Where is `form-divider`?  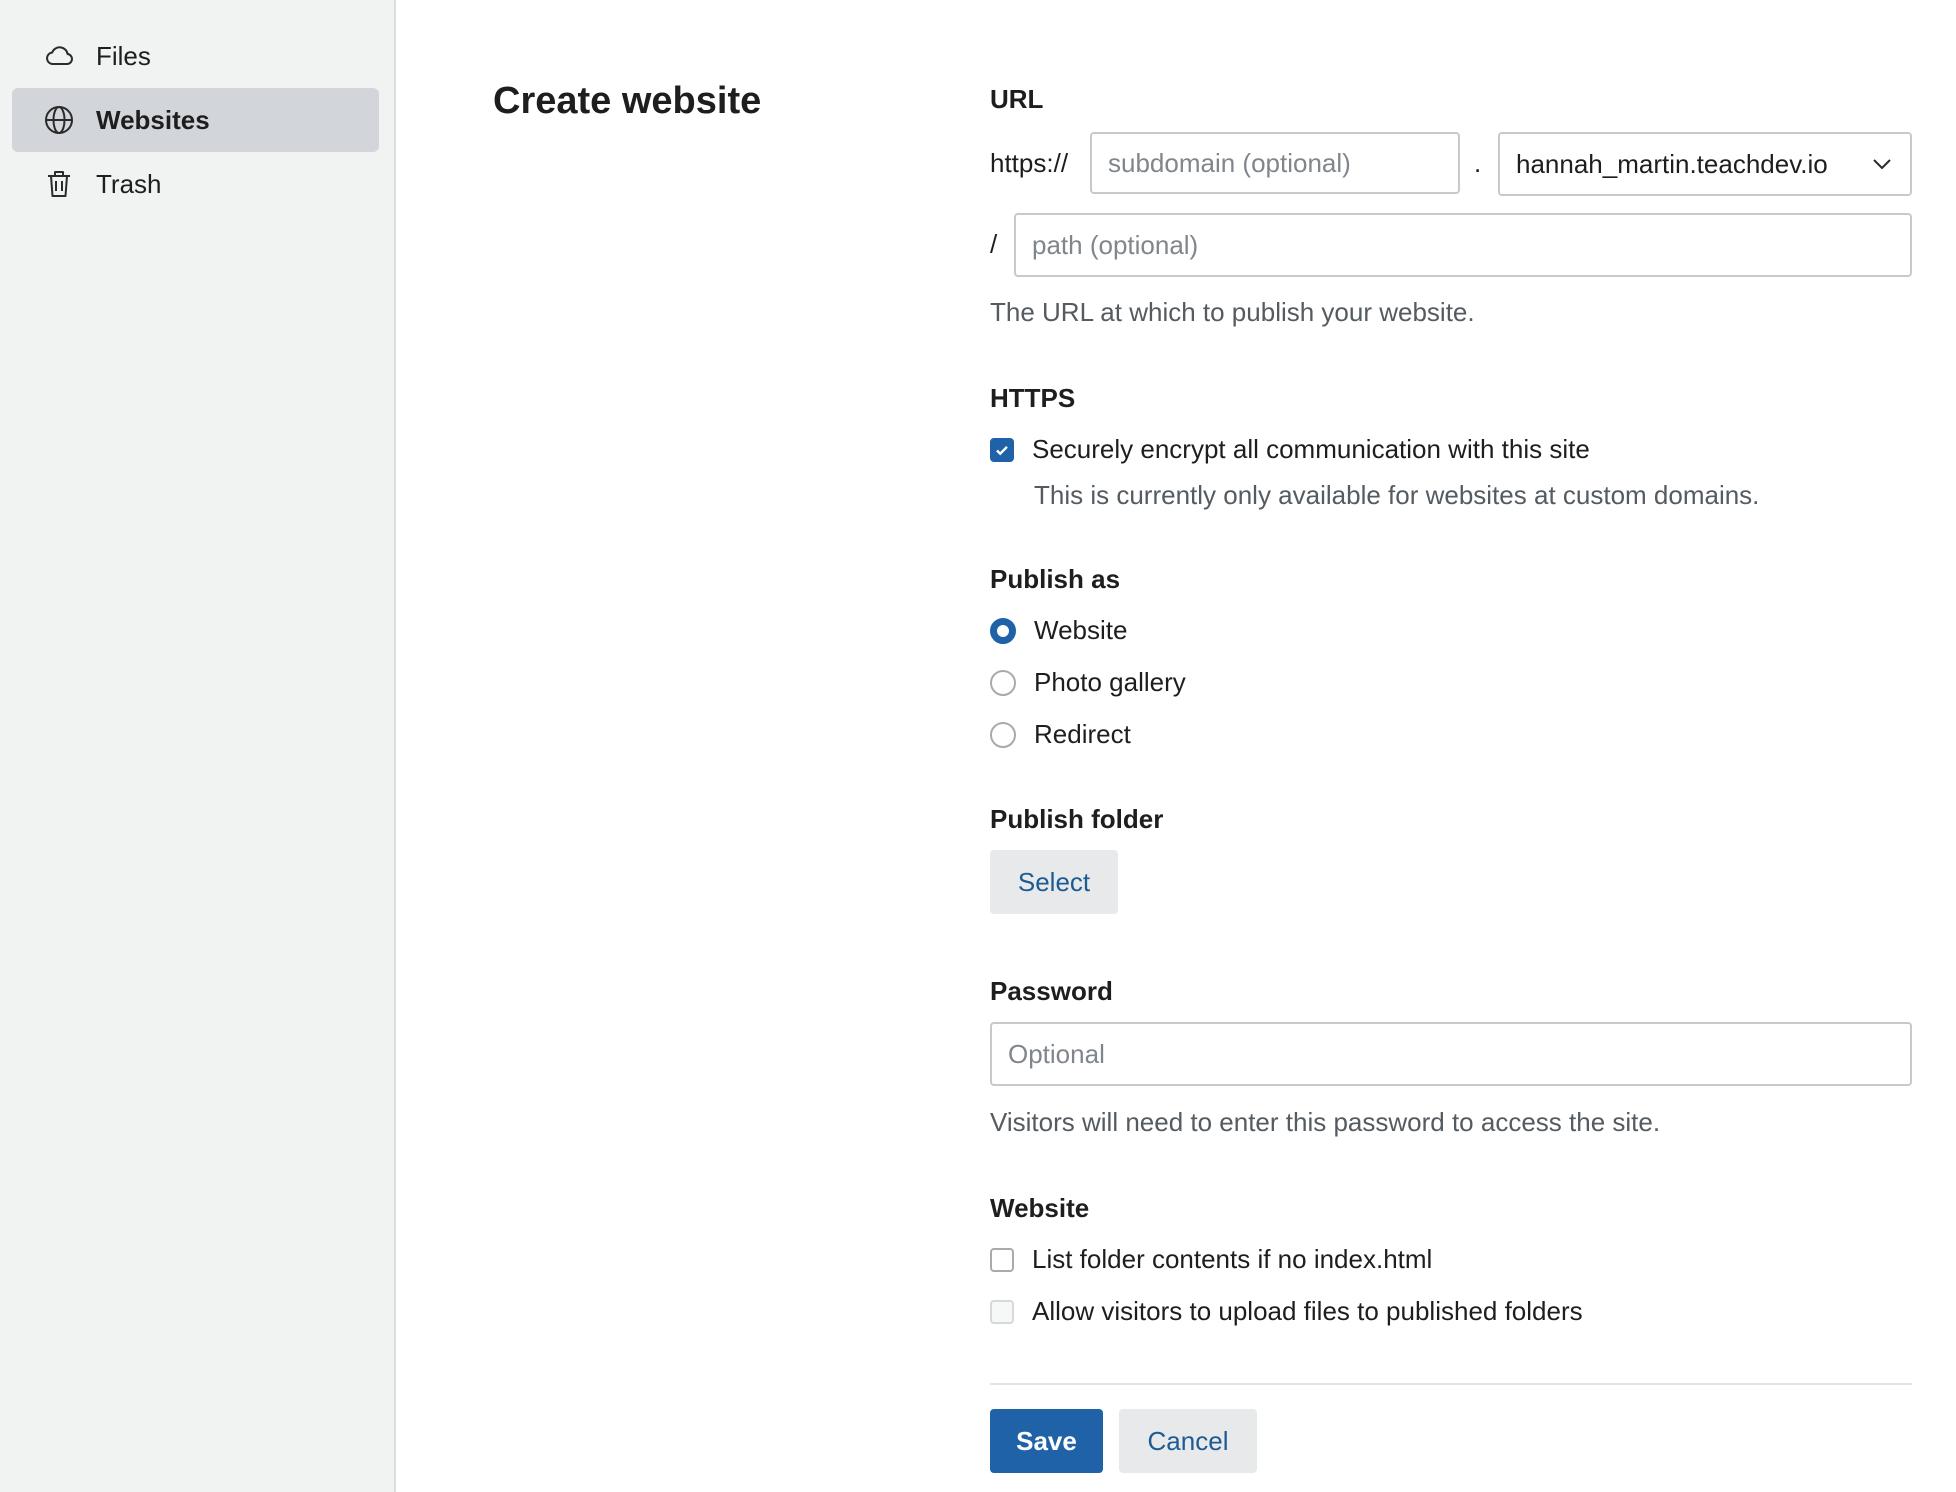 form-divider is located at coordinates (1451, 1384).